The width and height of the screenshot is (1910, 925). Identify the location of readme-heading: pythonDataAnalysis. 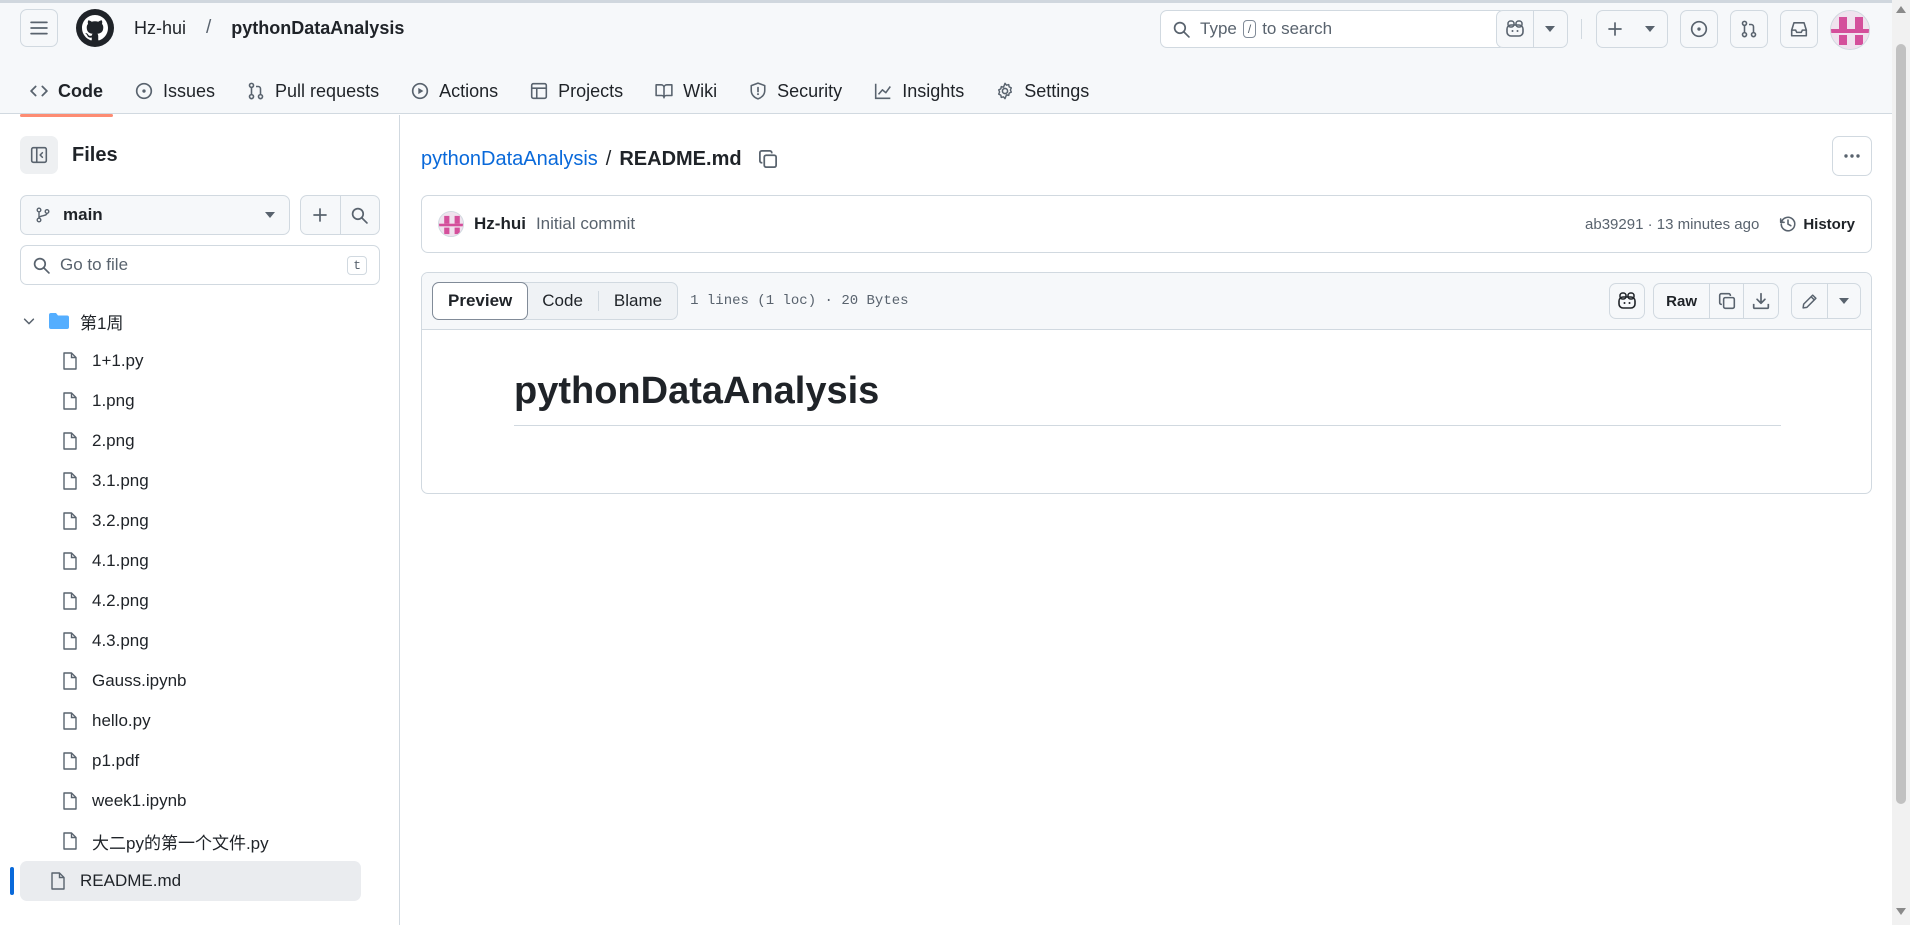
(1147, 398).